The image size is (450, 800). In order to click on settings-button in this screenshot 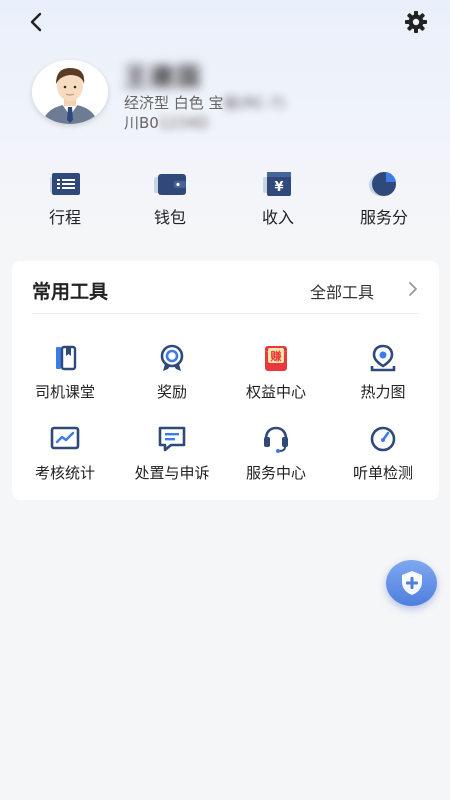, I will do `click(416, 22)`.